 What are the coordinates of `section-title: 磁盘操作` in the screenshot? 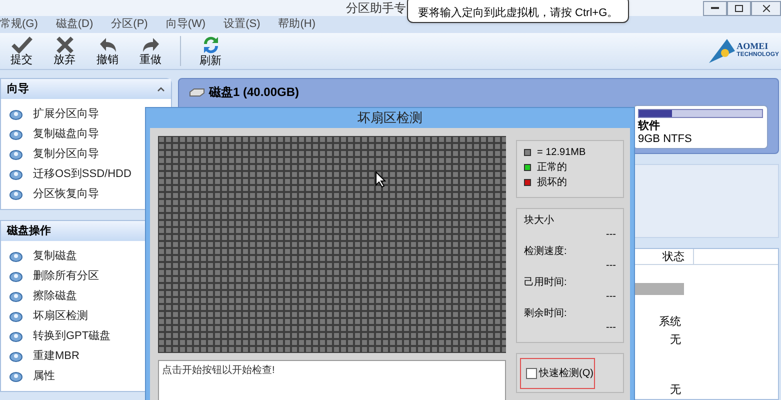 It's located at (29, 231).